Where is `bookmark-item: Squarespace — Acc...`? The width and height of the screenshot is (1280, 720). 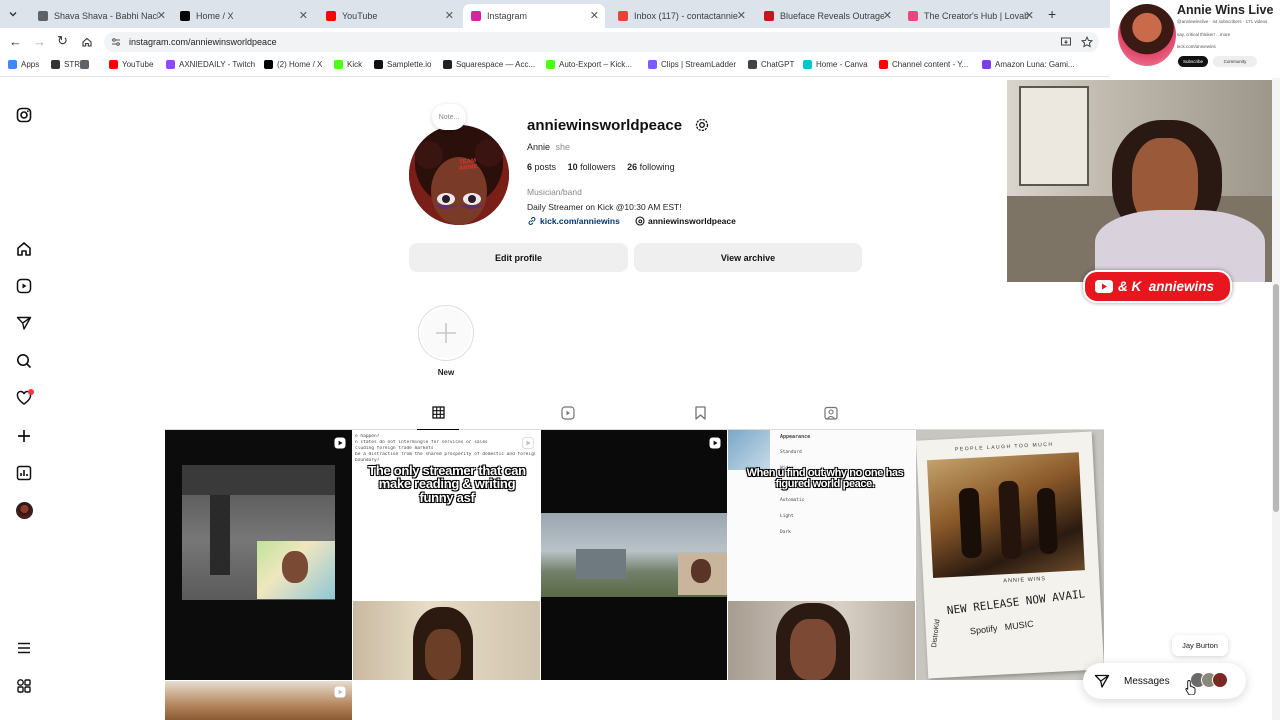 bookmark-item: Squarespace — Acc... is located at coordinates (489, 64).